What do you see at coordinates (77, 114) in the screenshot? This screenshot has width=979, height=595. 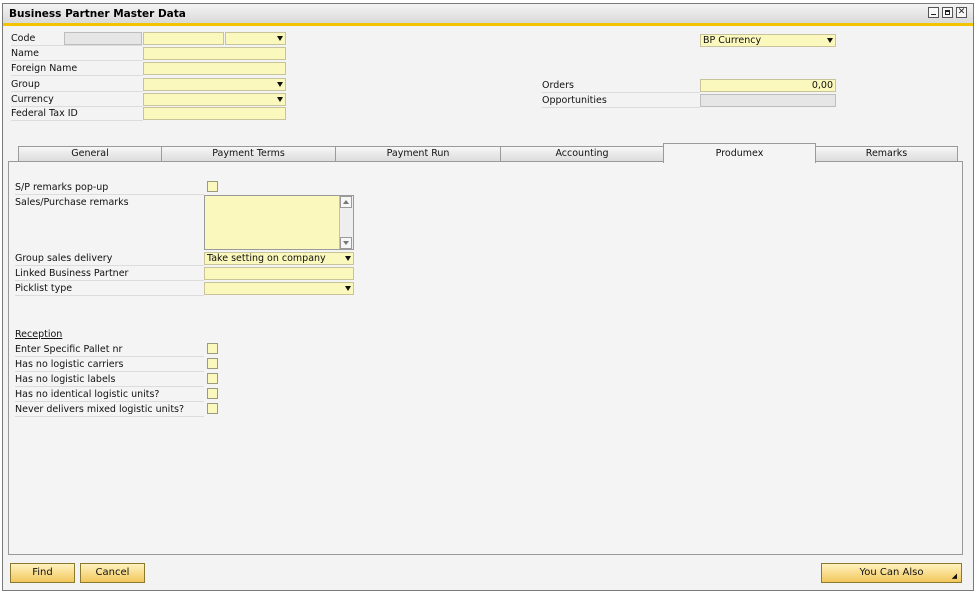 I see `federal-tax-label: Federal Tax ID` at bounding box center [77, 114].